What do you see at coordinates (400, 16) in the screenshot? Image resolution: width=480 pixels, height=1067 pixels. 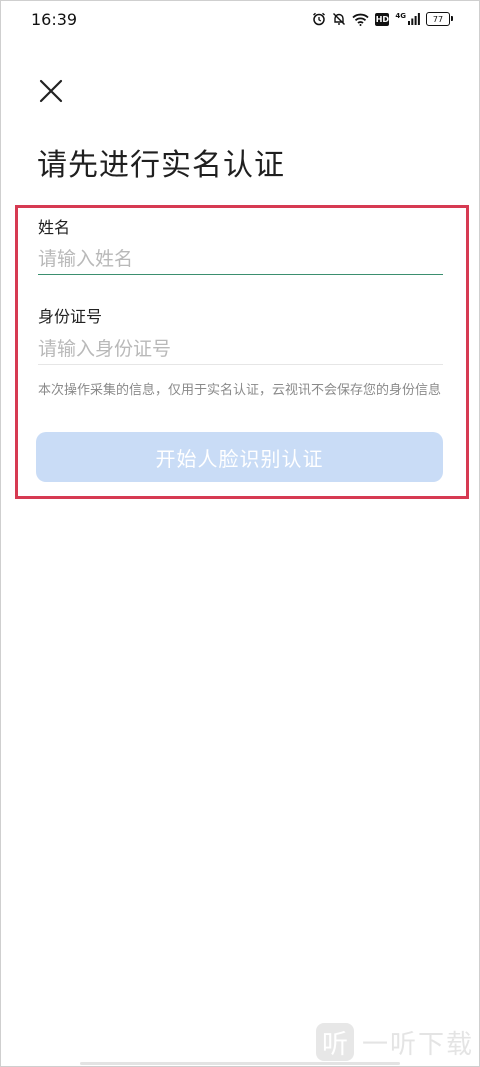 I see `network-type-label: 4G` at bounding box center [400, 16].